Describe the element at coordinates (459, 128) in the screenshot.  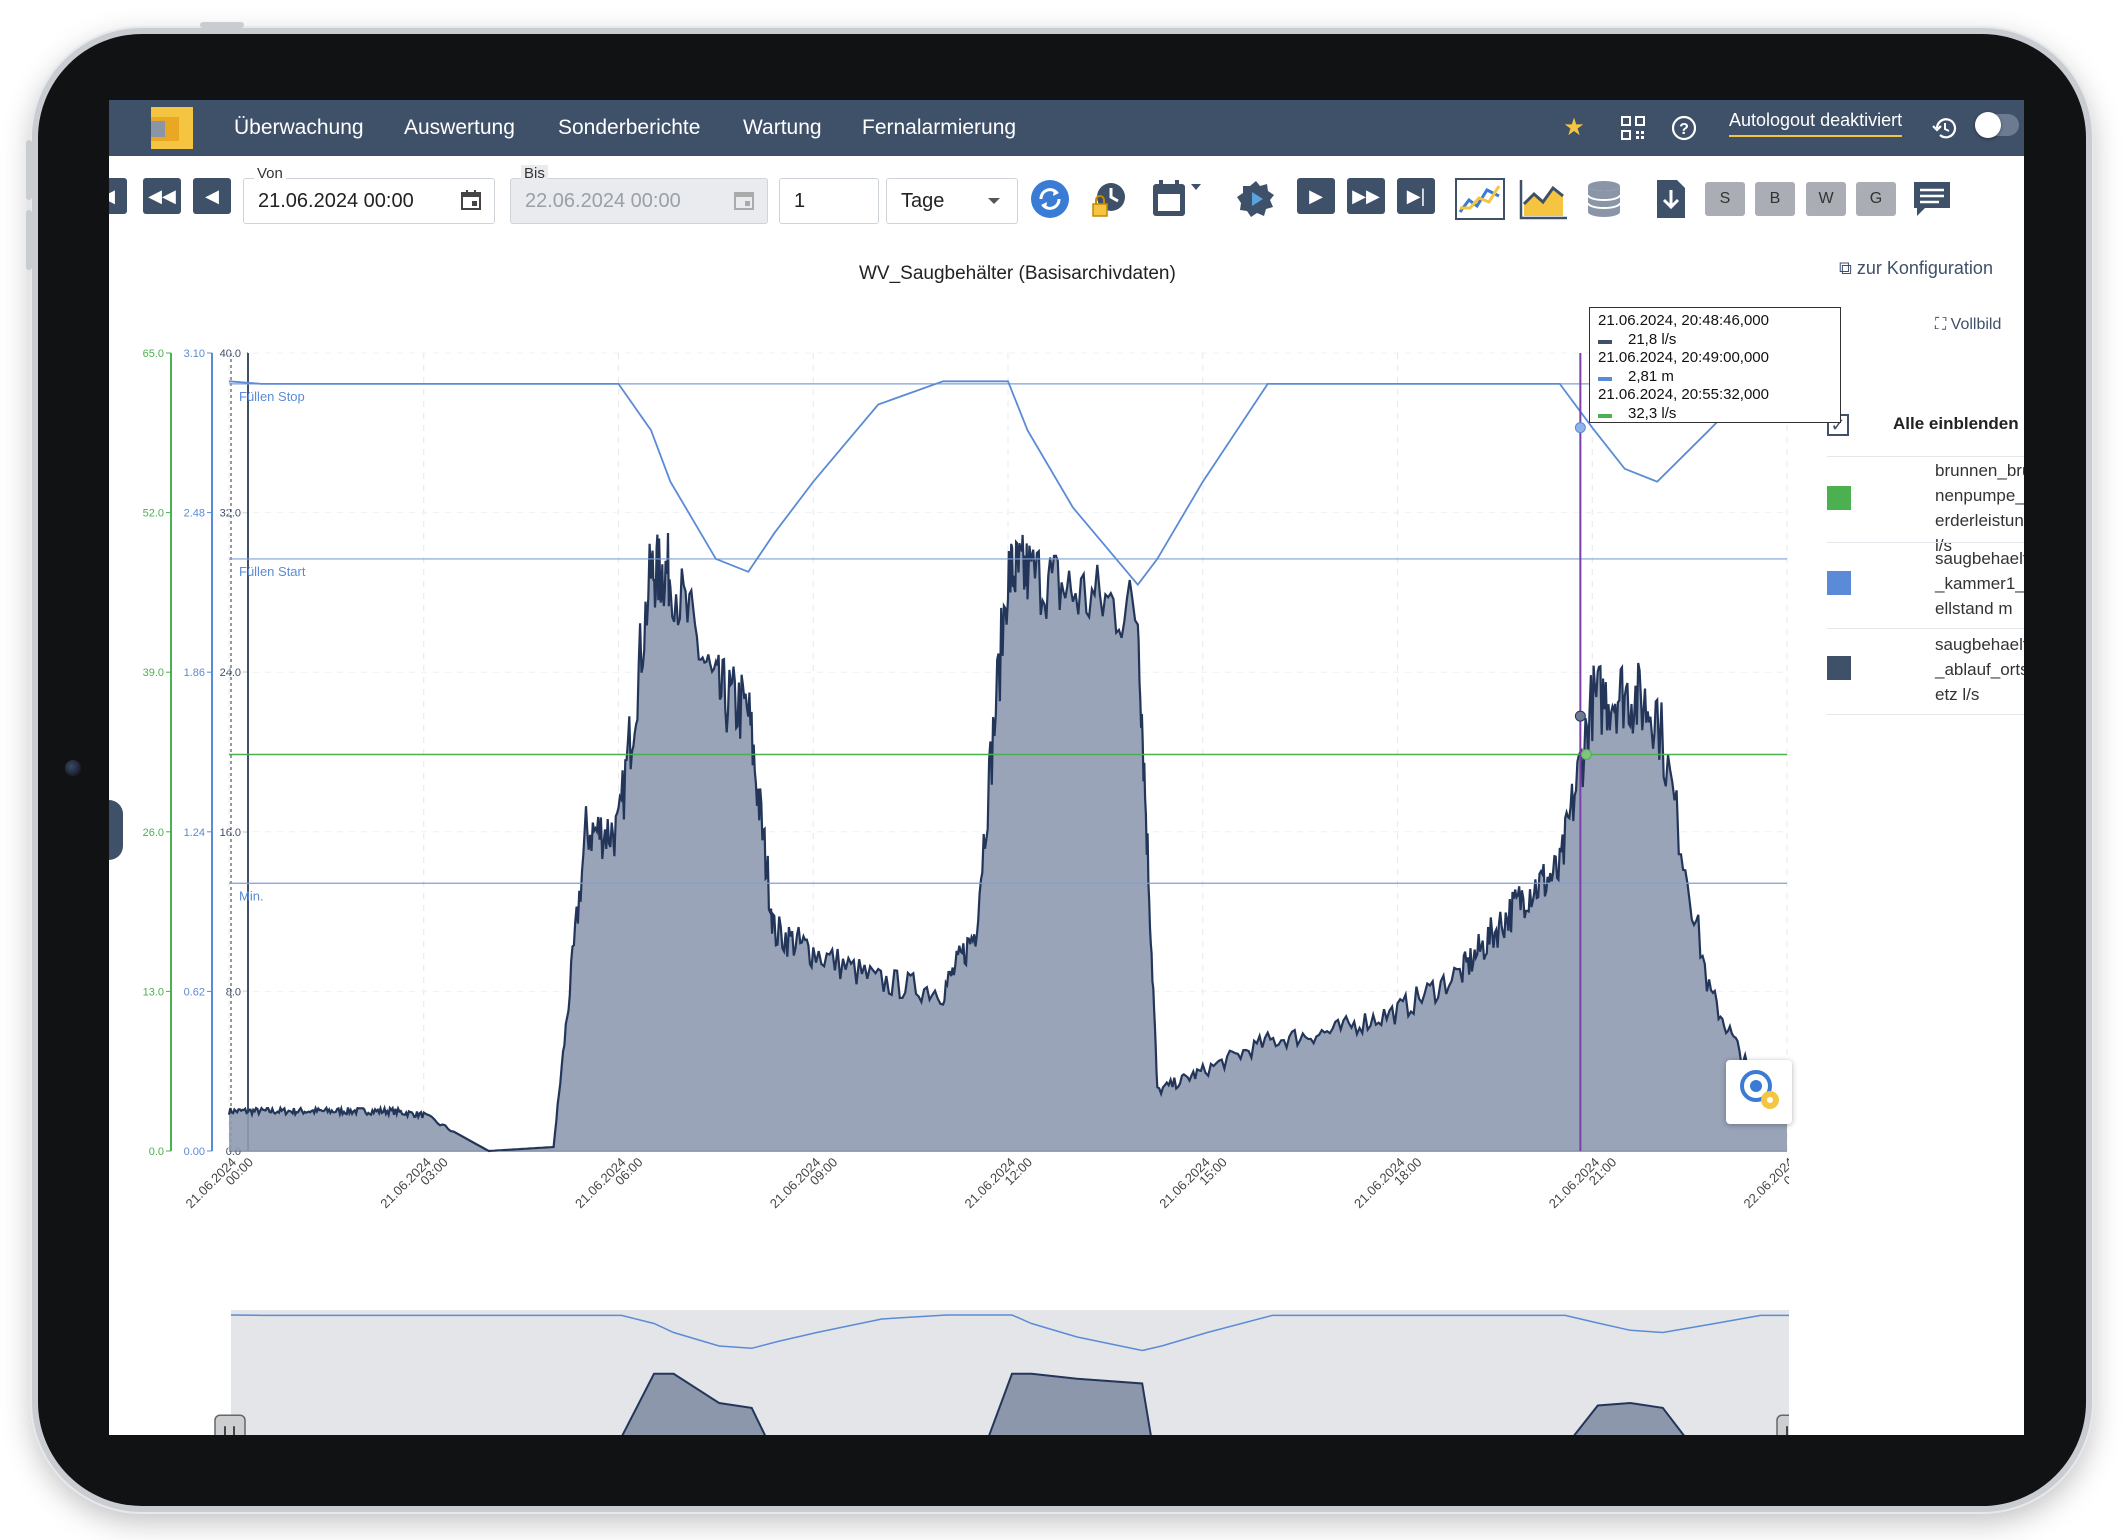
I see `nav-auswertung: Auswertung` at that location.